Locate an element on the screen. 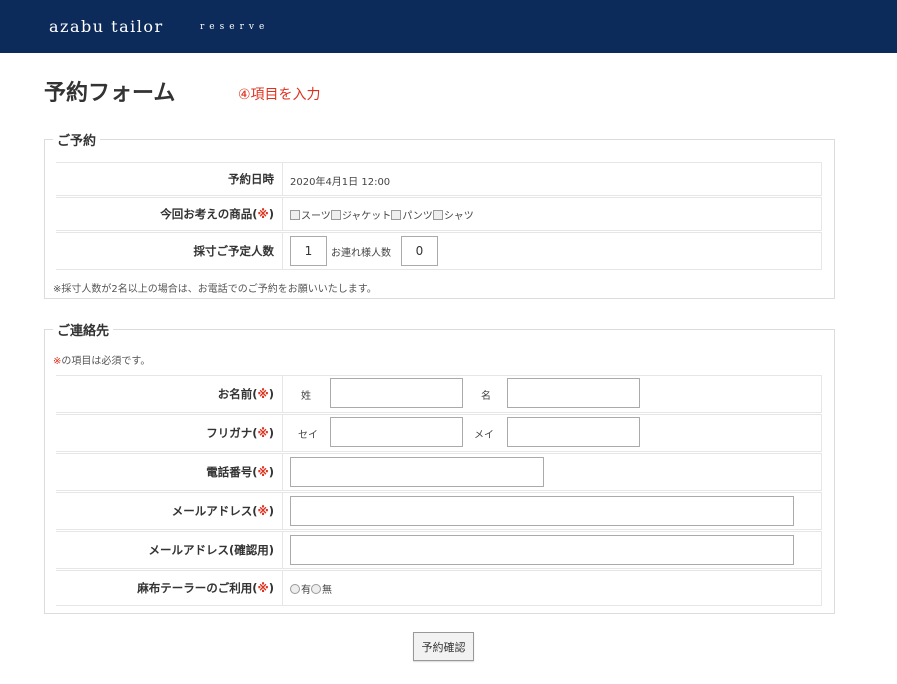 This screenshot has width=897, height=684. name-row: お名前(※) 姓 名 is located at coordinates (439, 394).